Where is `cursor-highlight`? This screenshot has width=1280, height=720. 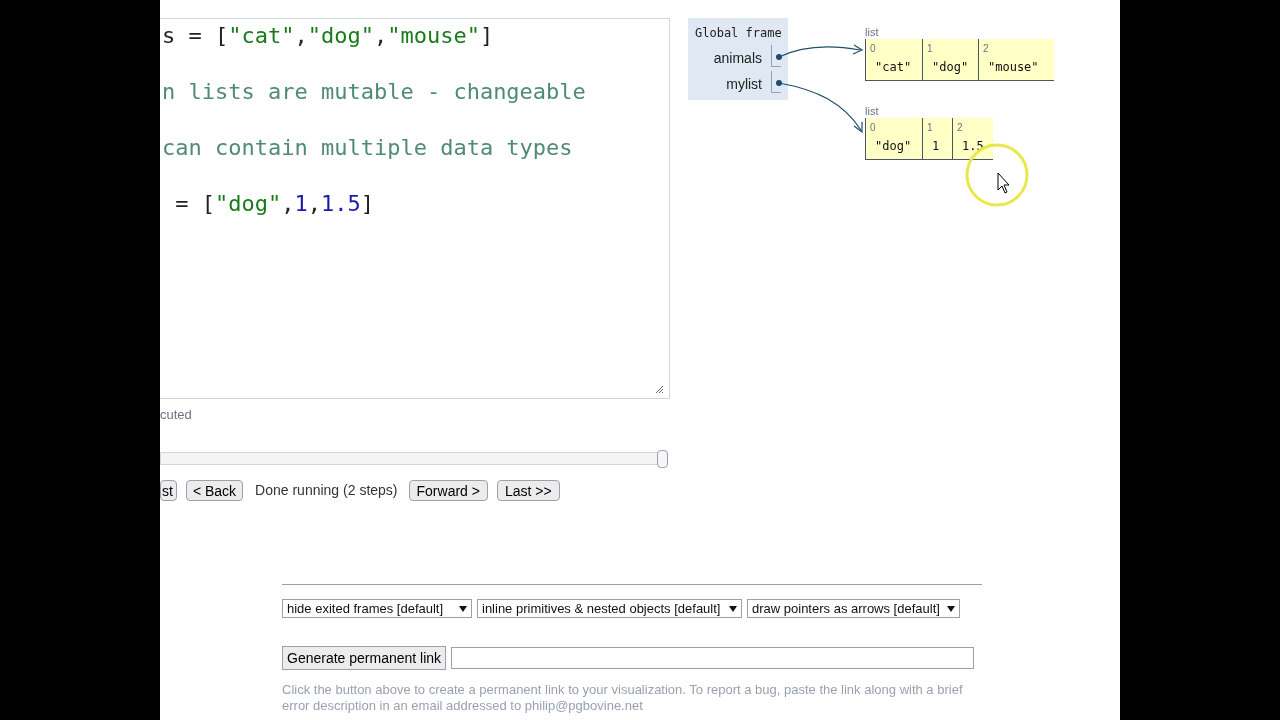
cursor-highlight is located at coordinates (997, 175).